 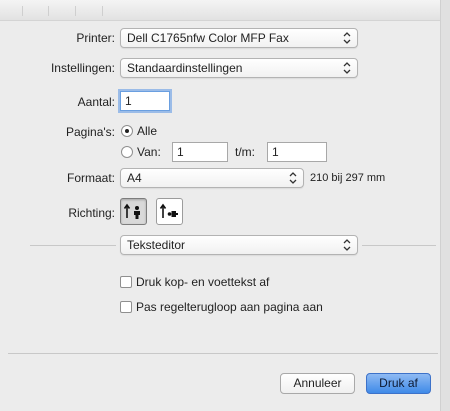 I want to click on printer-label: Printer:, so click(x=95, y=38).